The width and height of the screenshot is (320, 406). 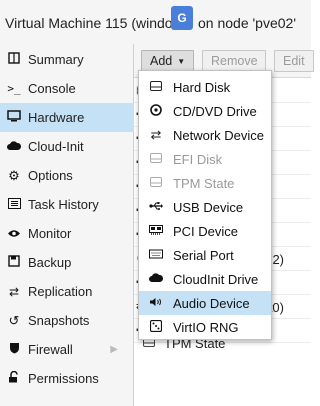 I want to click on menu-item-label: PCI Device, so click(x=206, y=231).